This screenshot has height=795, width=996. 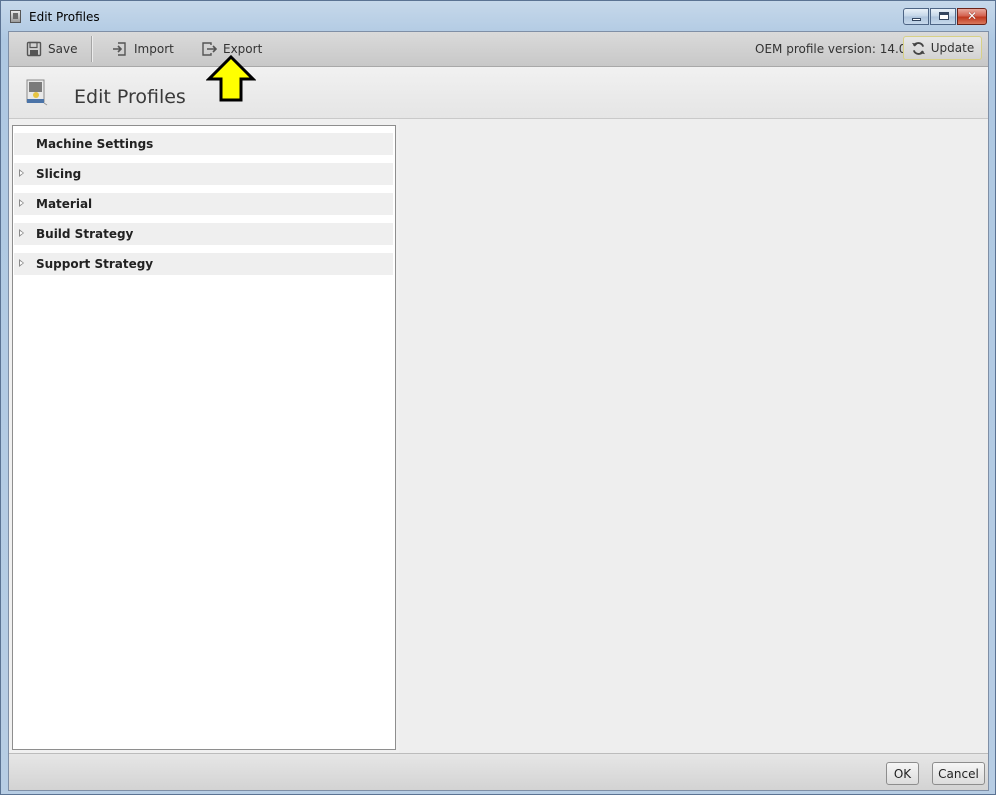 I want to click on import-label: Import, so click(x=154, y=49).